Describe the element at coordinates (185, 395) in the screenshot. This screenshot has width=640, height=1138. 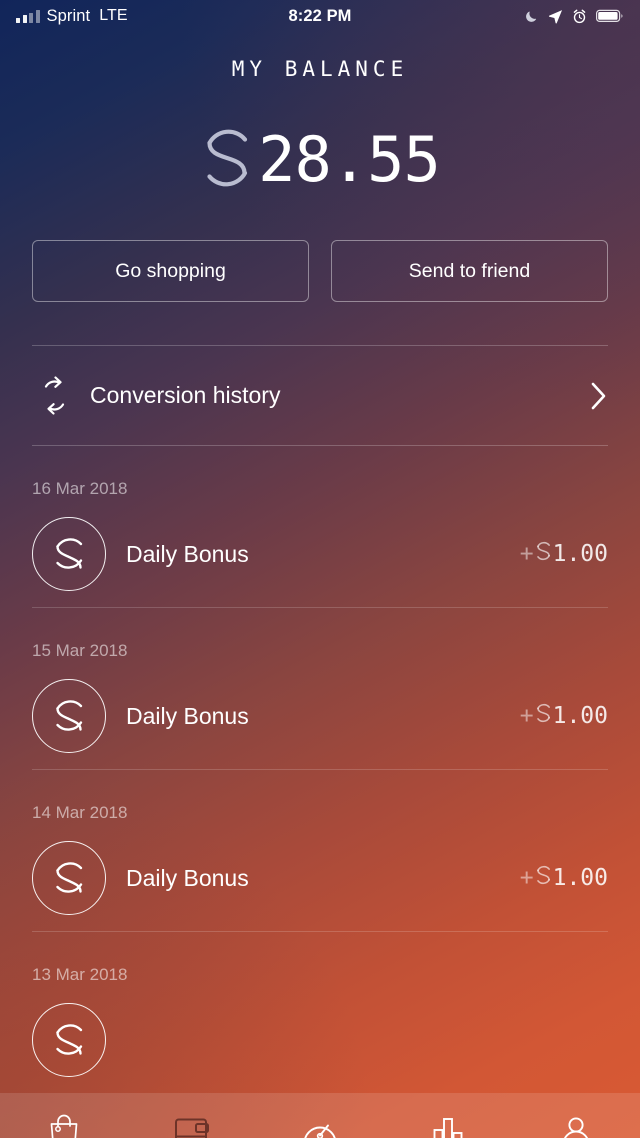
I see `conversion-history-label: Conversion history` at that location.